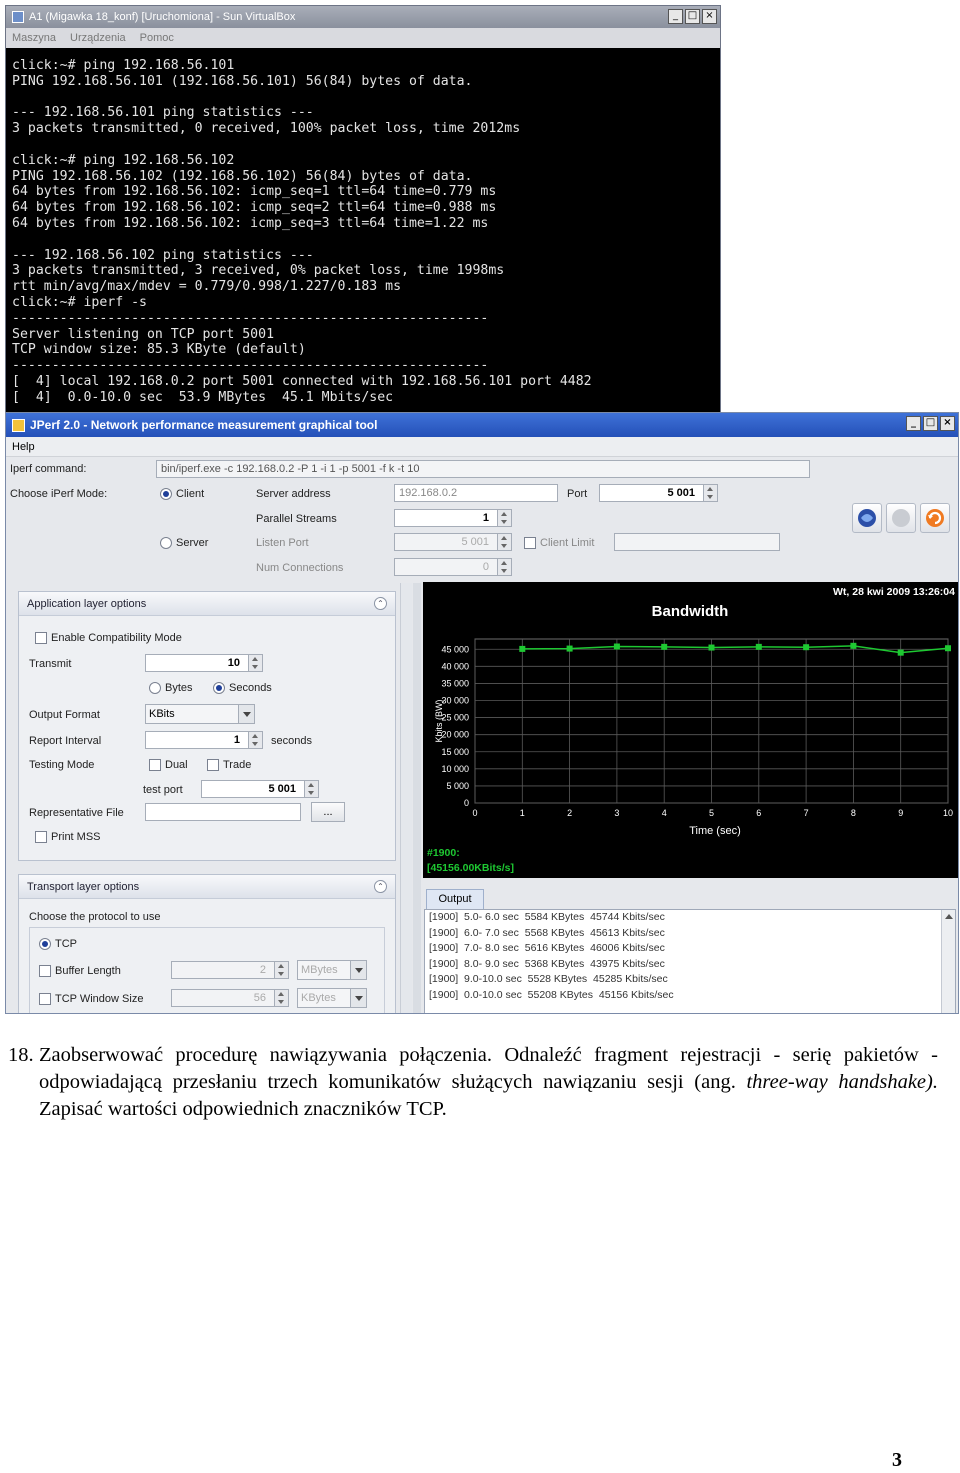  I want to click on seconds-radio, so click(219, 688).